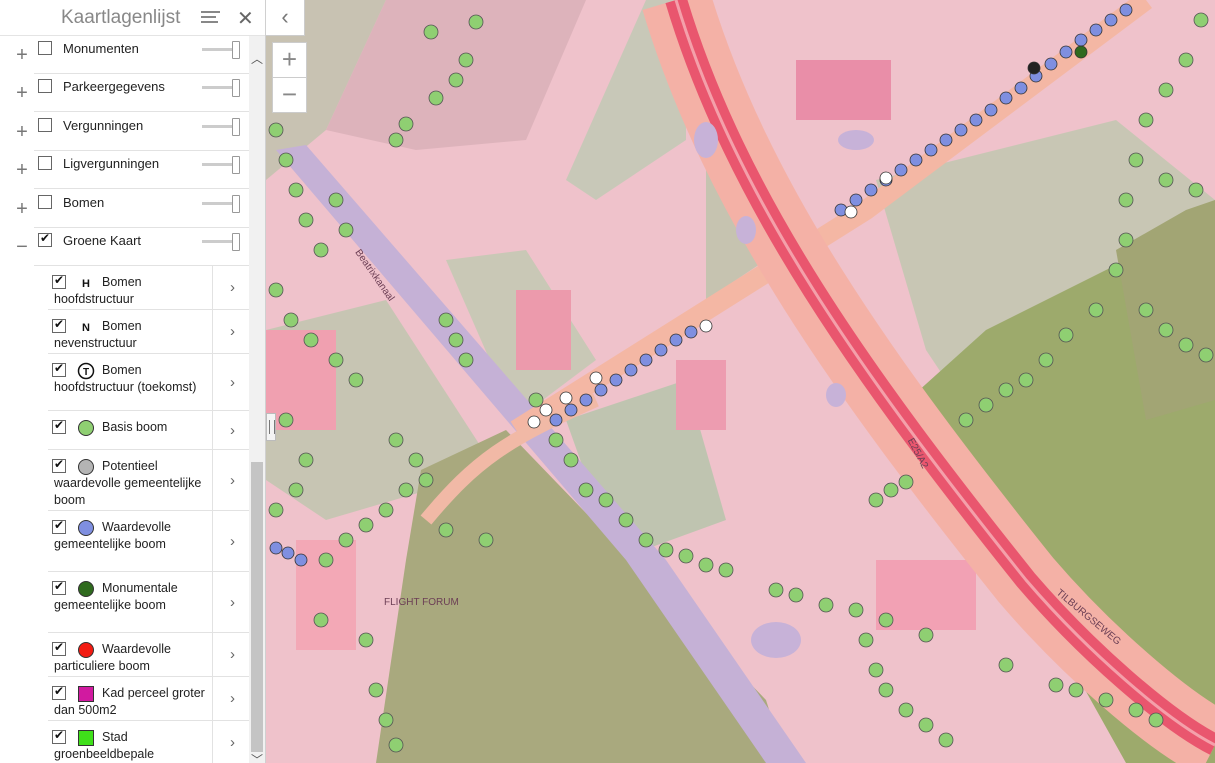 The height and width of the screenshot is (763, 1215). I want to click on layer-row-parkeergegevens: + Parkeergegevens, so click(124, 93).